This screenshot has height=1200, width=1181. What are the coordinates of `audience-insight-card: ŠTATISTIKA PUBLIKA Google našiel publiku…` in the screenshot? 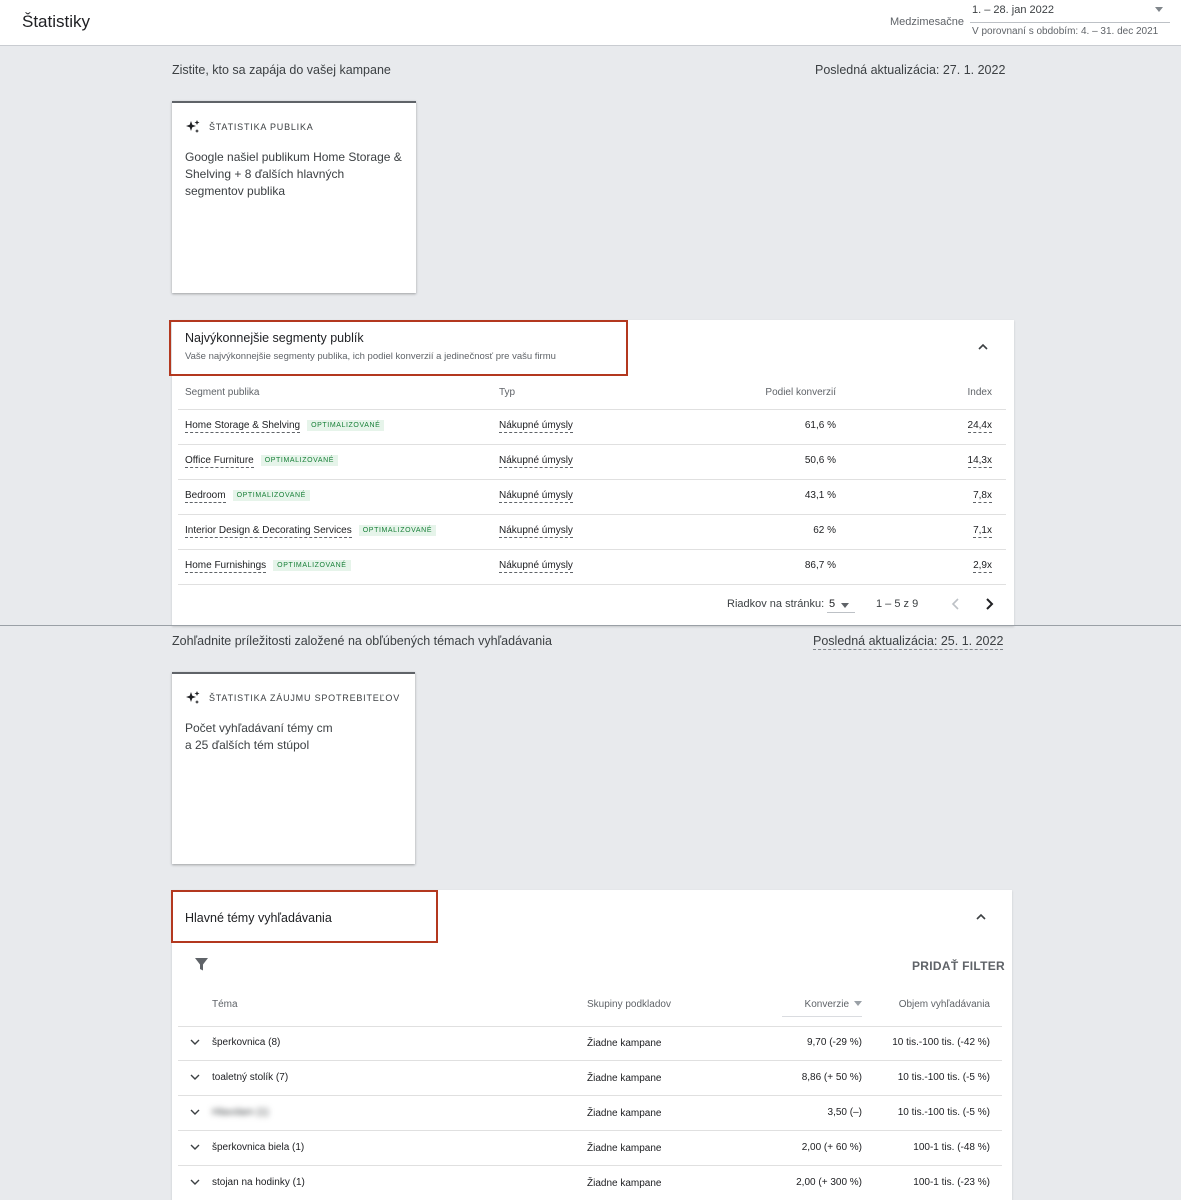 It's located at (294, 197).